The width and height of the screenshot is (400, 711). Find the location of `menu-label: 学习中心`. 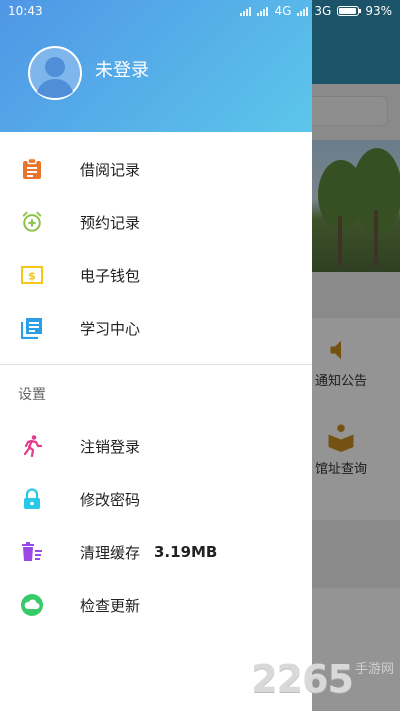

menu-label: 学习中心 is located at coordinates (110, 328).